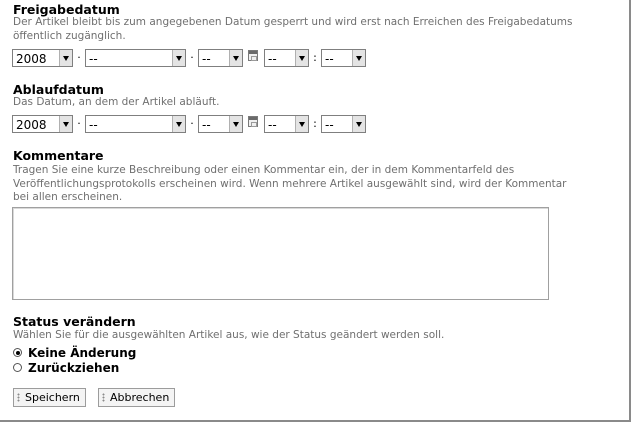 This screenshot has width=631, height=432. What do you see at coordinates (140, 397) in the screenshot?
I see `cancel-button-label: Abbrechen` at bounding box center [140, 397].